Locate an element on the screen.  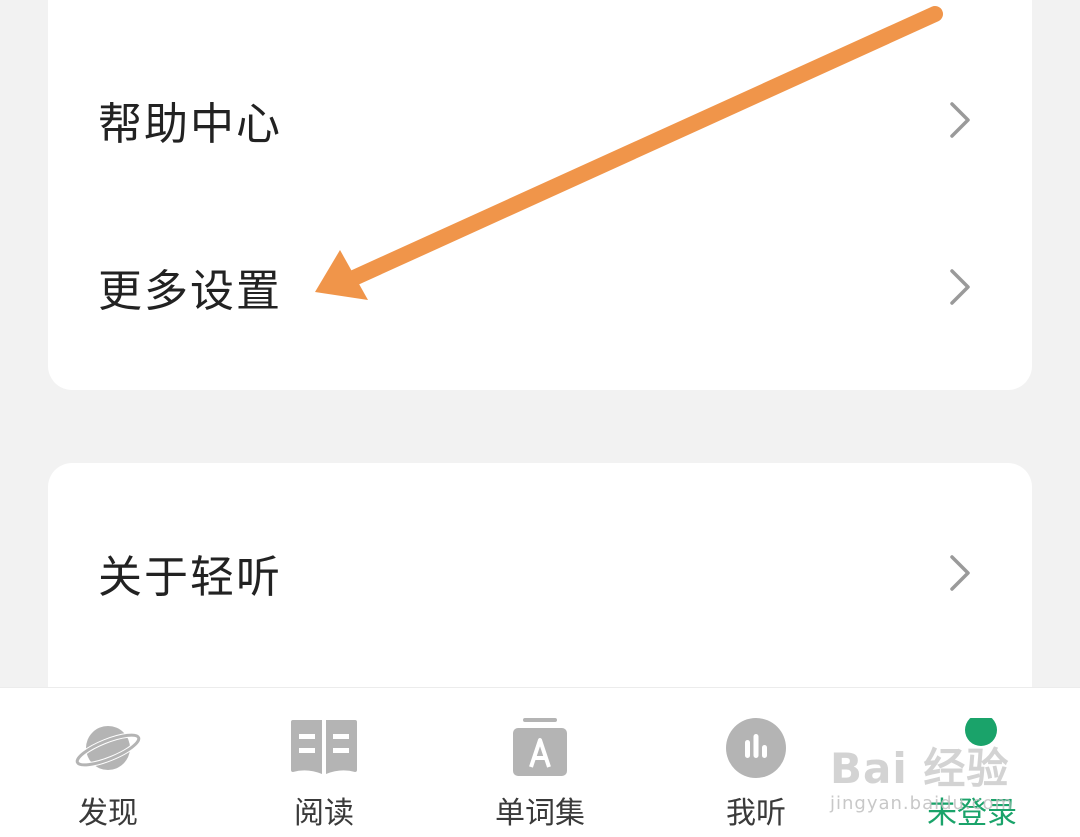
book-icon is located at coordinates (324, 747).